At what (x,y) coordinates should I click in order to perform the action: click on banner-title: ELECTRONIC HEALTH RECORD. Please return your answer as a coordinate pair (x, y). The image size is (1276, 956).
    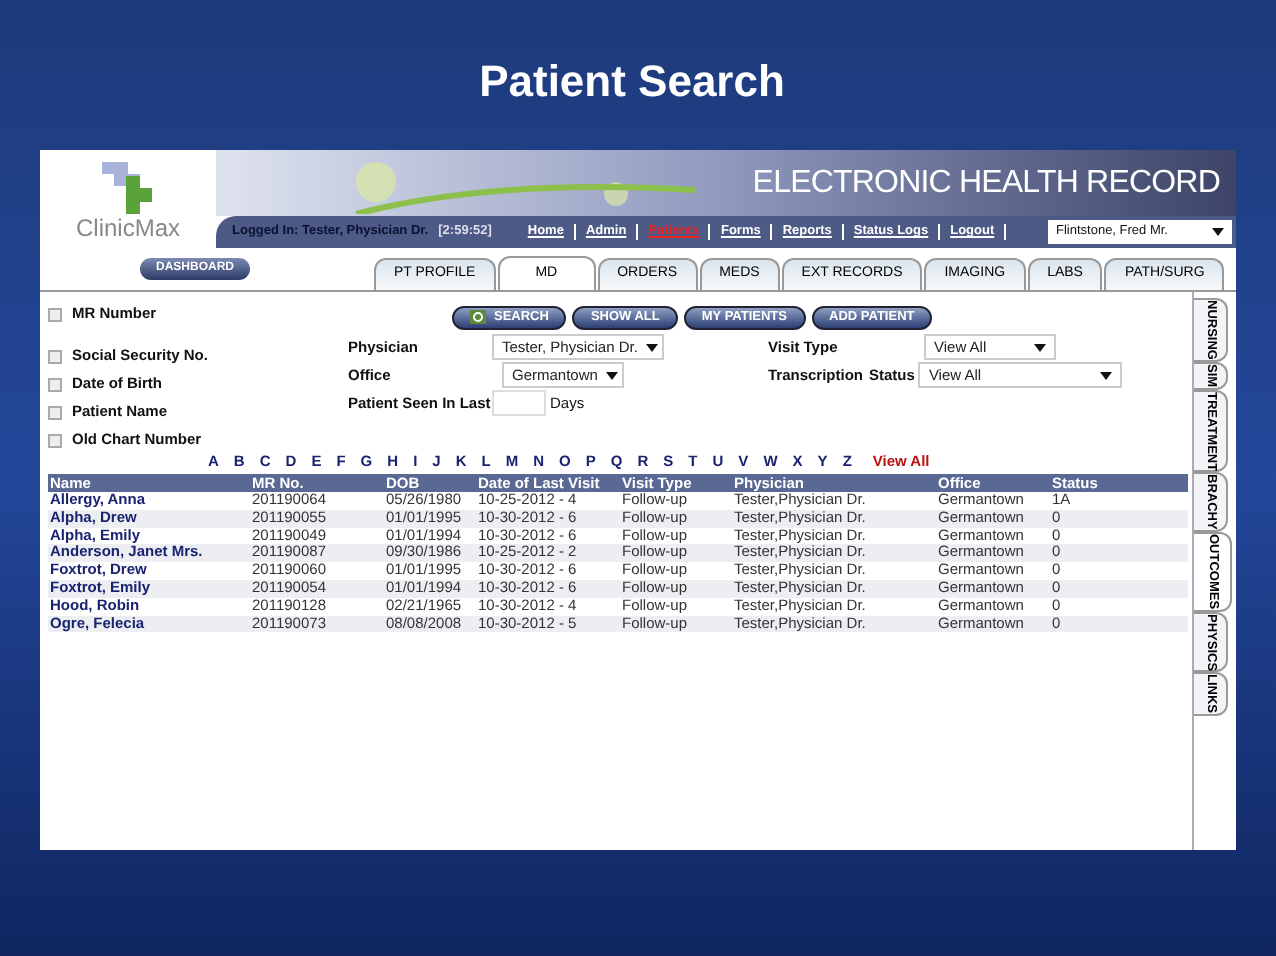
    Looking at the image, I should click on (986, 183).